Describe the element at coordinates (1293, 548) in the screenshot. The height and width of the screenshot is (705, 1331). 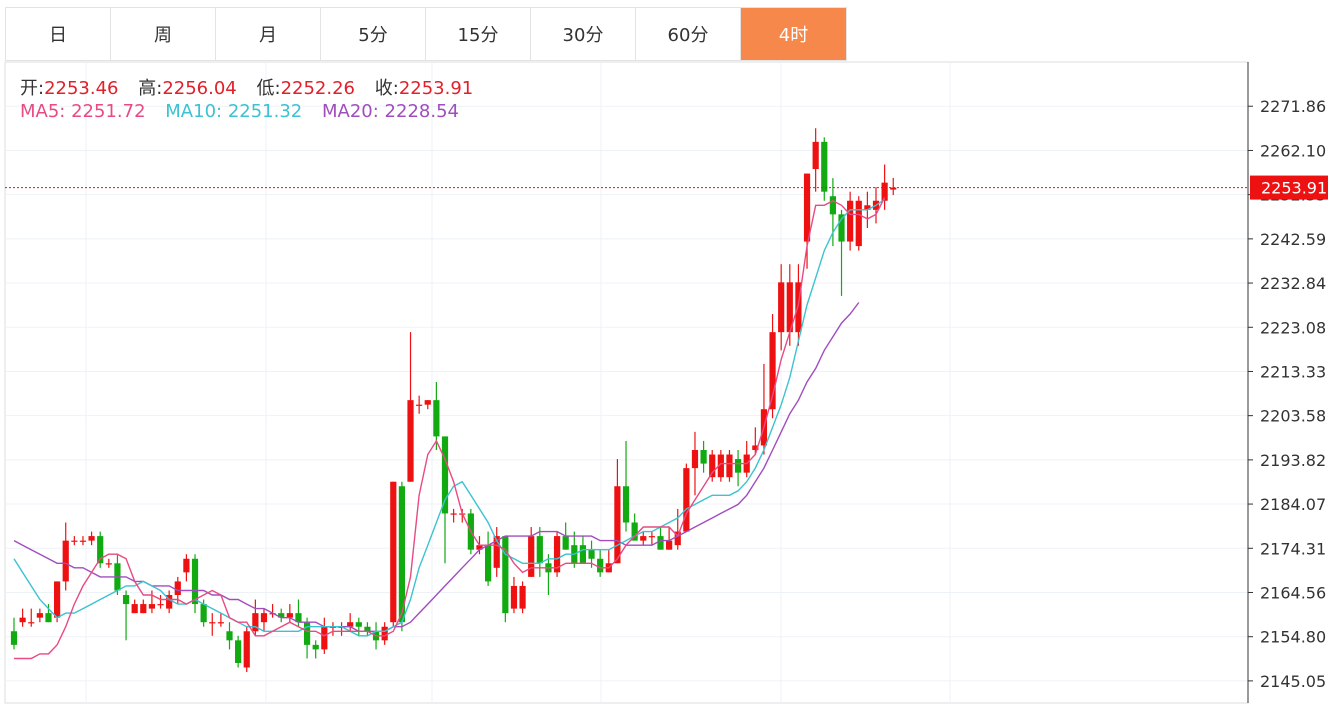
I see `price-tick-label: 2174.31` at that location.